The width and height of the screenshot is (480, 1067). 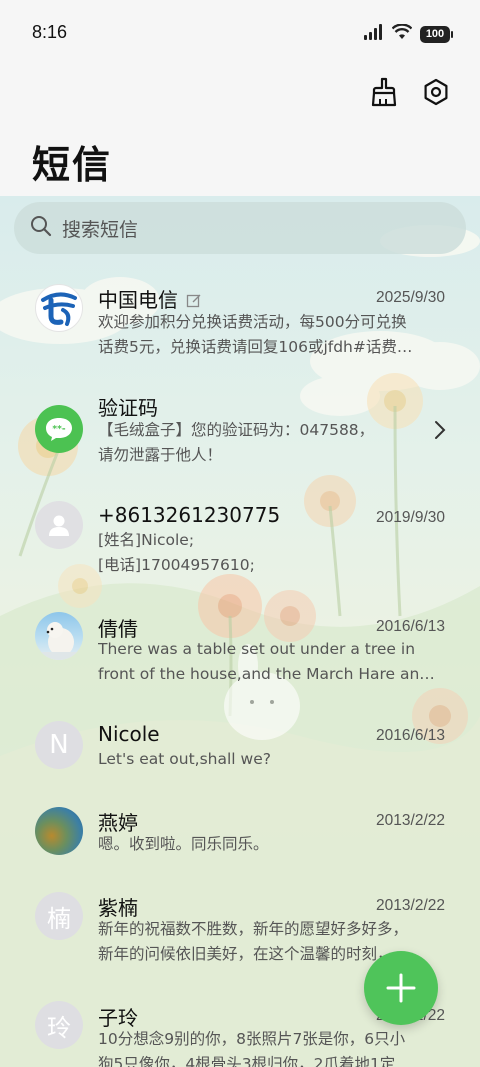 I want to click on preview-line: 10分想念9别的你，8张照片7张是你，6只小, so click(x=252, y=1039).